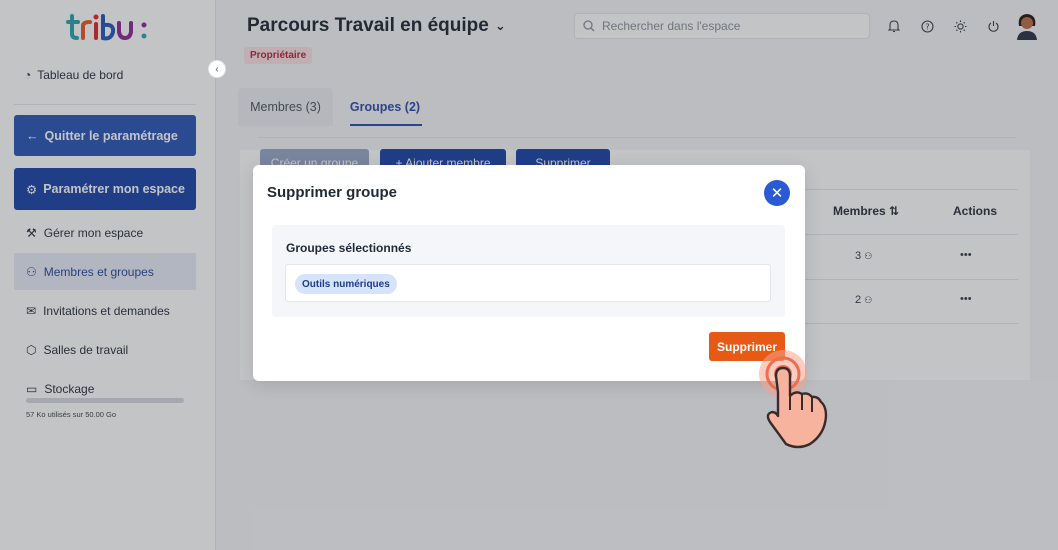 The image size is (1058, 550). I want to click on selected-groups-label: Groupes sélectionnés, so click(349, 248).